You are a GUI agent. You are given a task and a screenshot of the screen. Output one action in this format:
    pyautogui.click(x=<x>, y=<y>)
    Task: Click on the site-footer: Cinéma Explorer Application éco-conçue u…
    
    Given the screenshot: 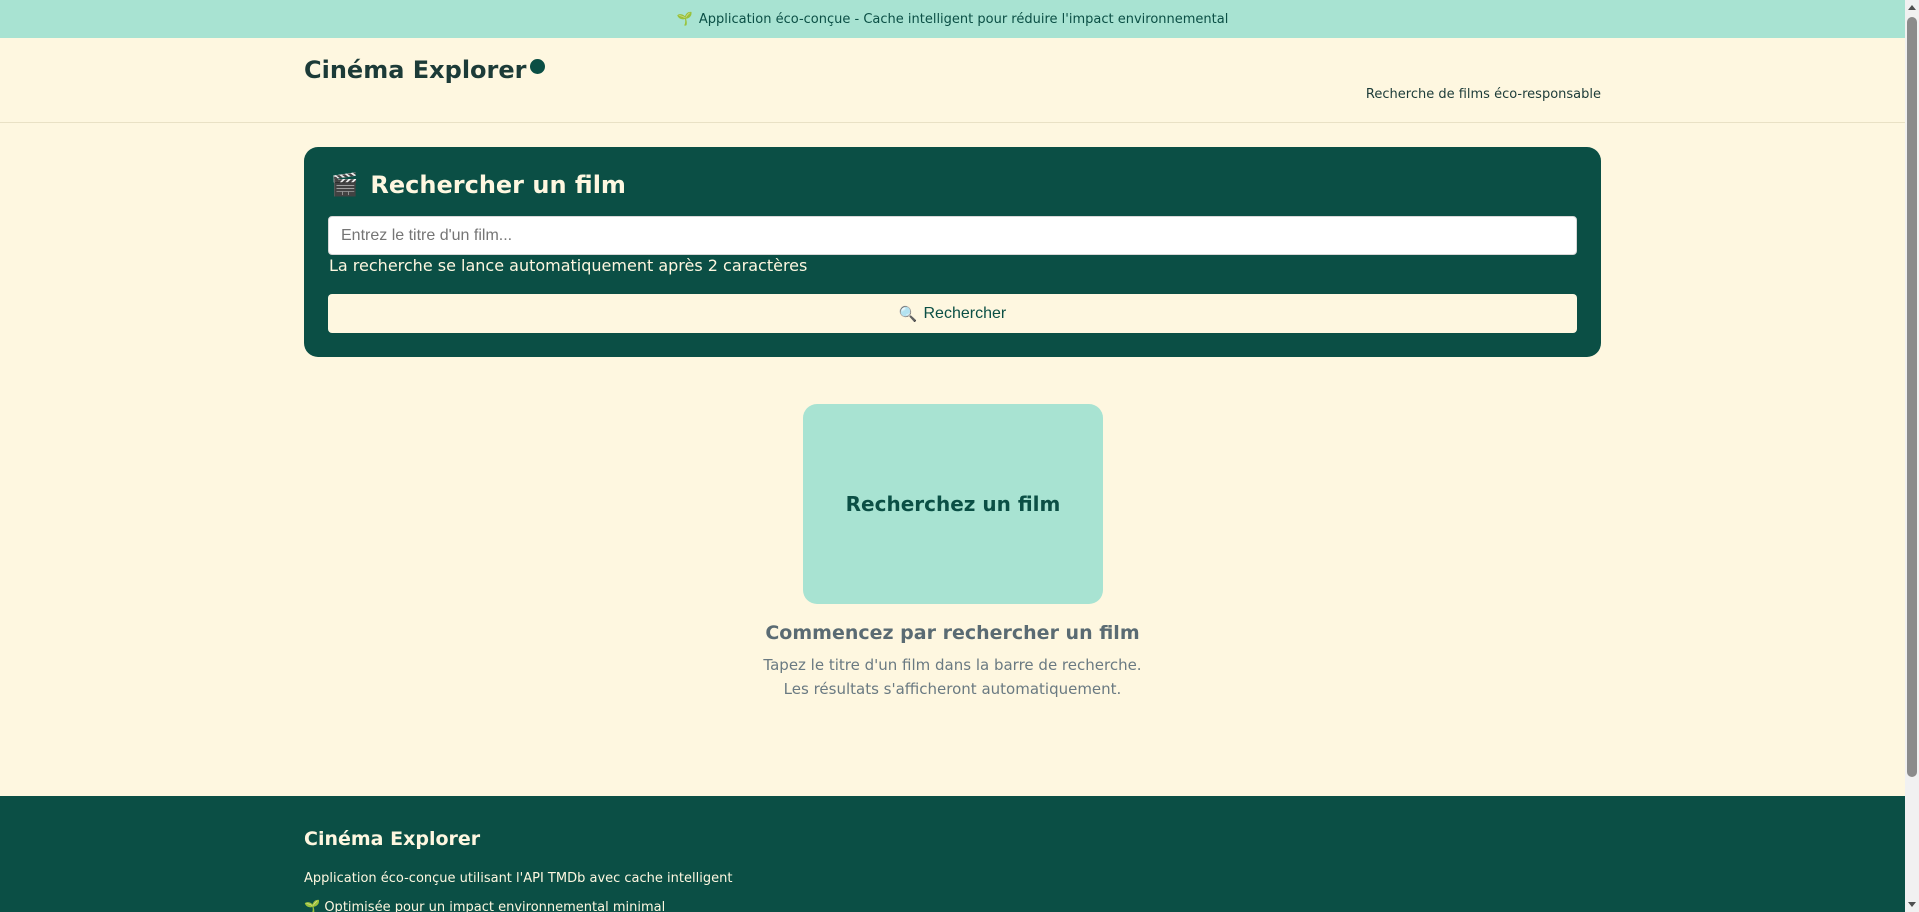 What is the action you would take?
    pyautogui.click(x=952, y=854)
    